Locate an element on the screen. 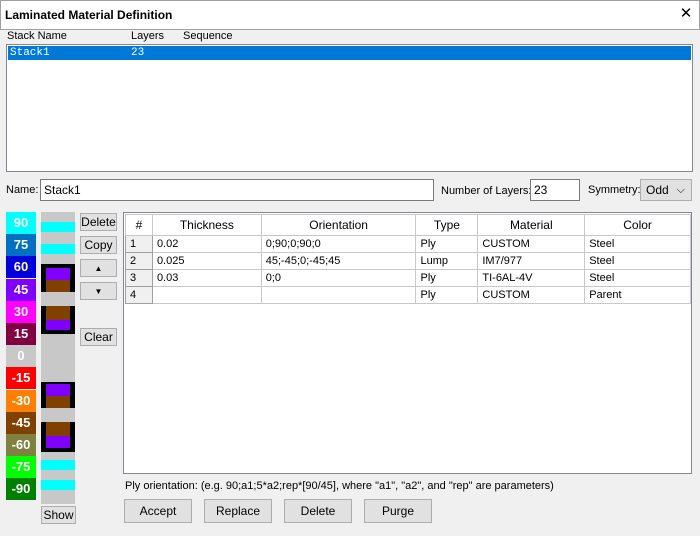 The image size is (700, 536). symmetry-label: Symmetry: is located at coordinates (614, 190).